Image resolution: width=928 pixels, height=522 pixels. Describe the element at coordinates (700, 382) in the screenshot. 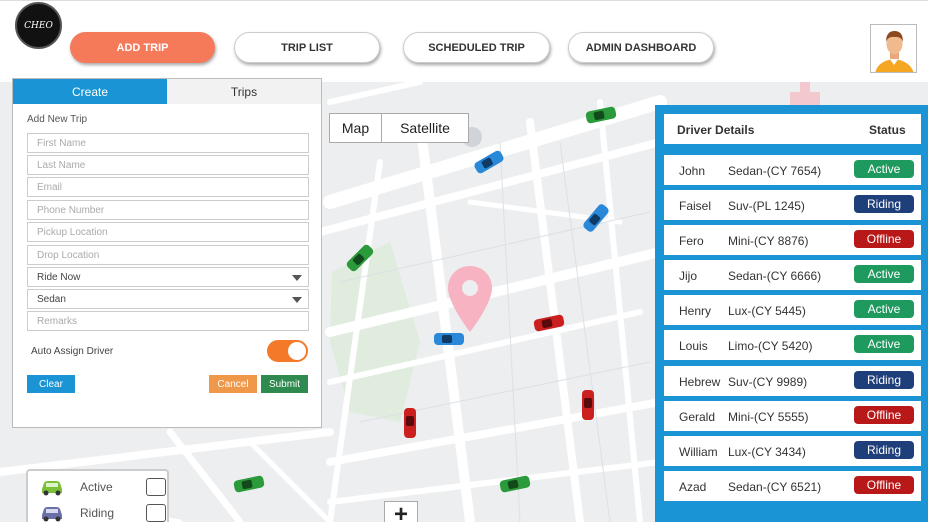

I see `driver-name: Hebrew` at that location.